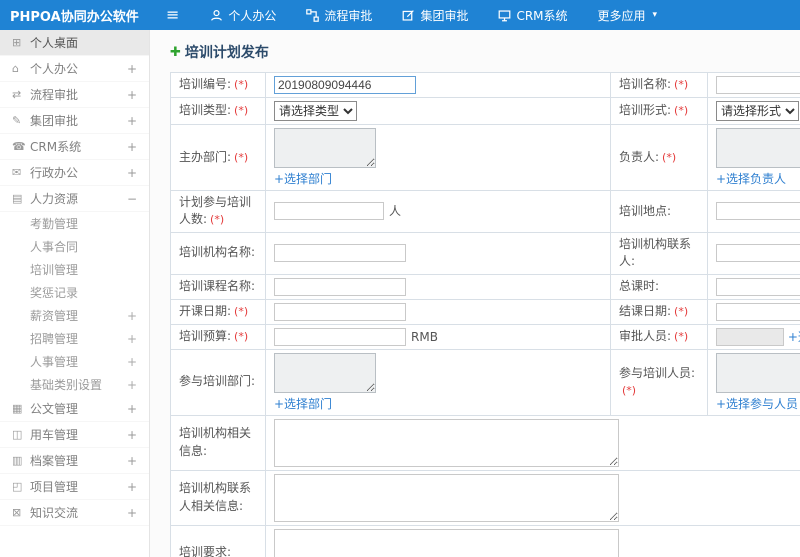 Image resolution: width=800 pixels, height=557 pixels. What do you see at coordinates (74, 95) in the screenshot?
I see `sidebar-item-process-approval: ⇄ 流程审批 +` at bounding box center [74, 95].